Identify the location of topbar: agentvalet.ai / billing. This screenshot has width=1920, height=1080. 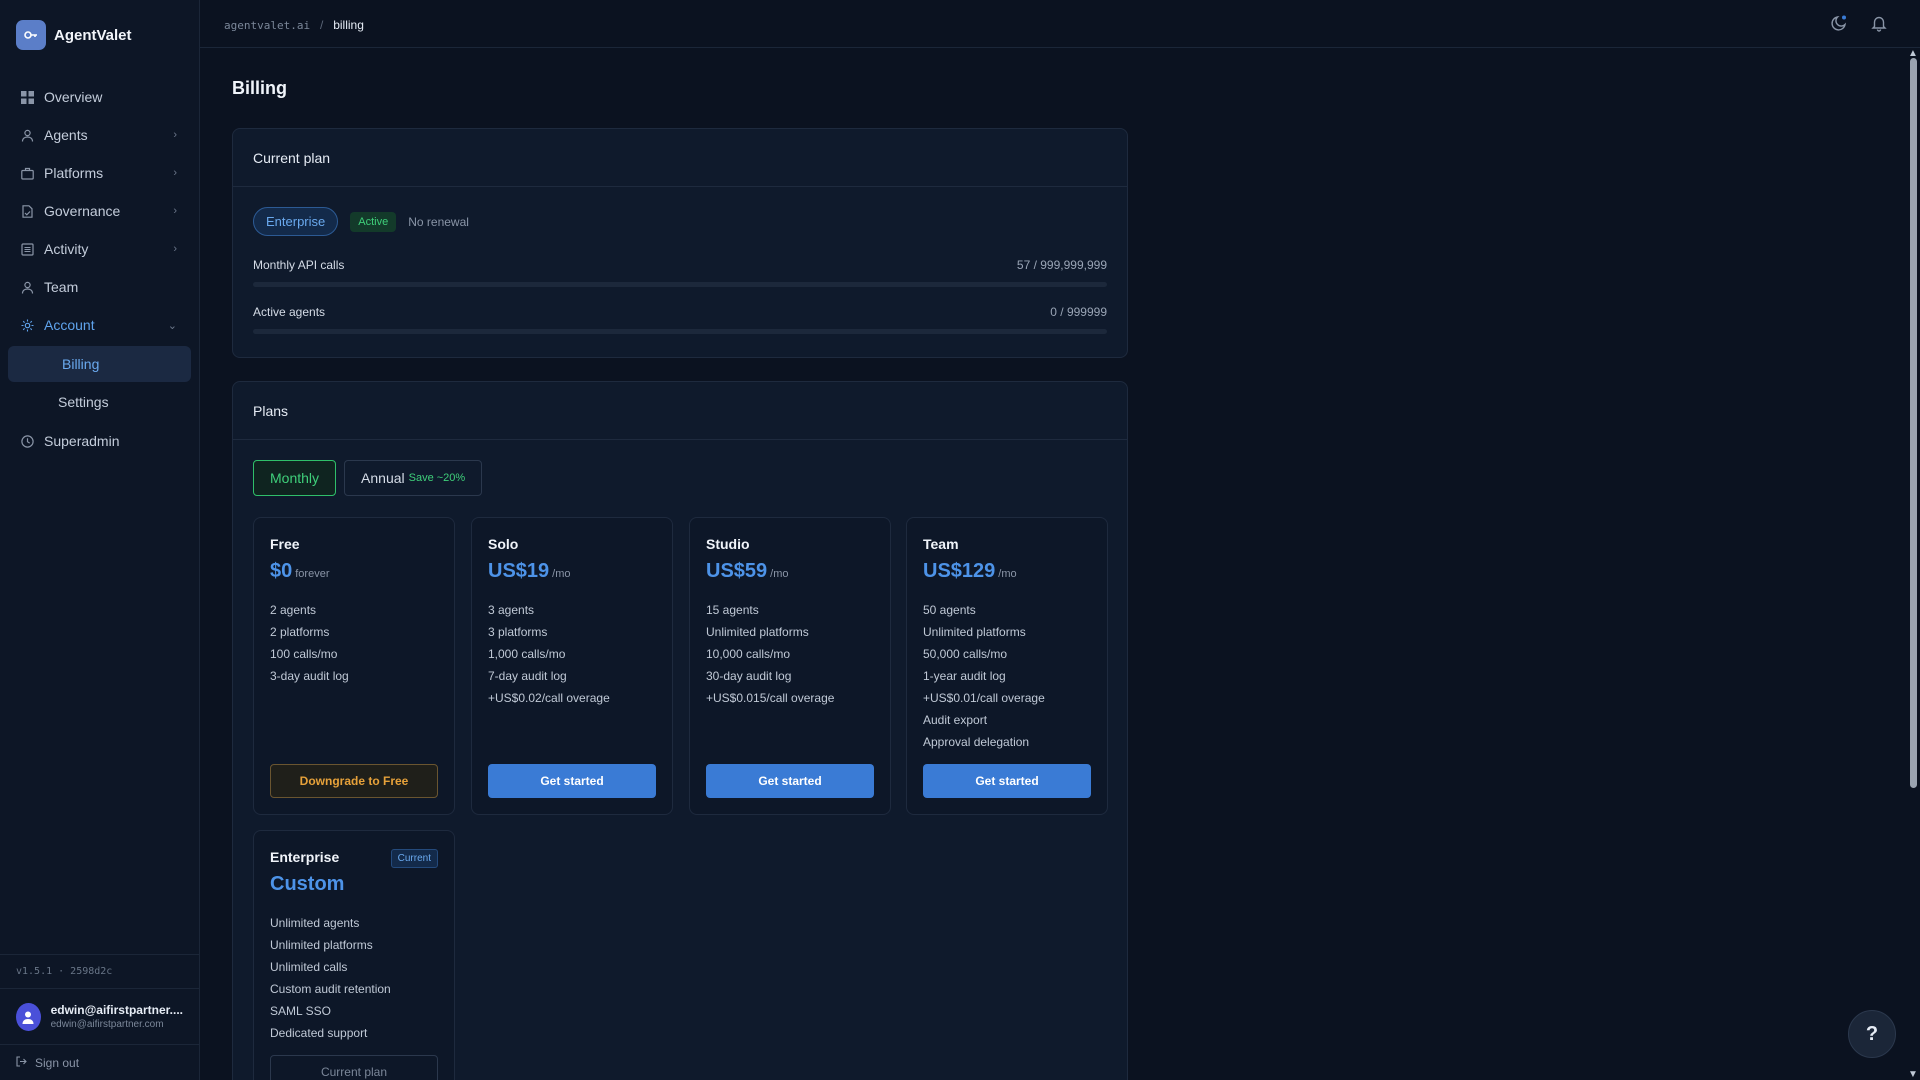
(1060, 24).